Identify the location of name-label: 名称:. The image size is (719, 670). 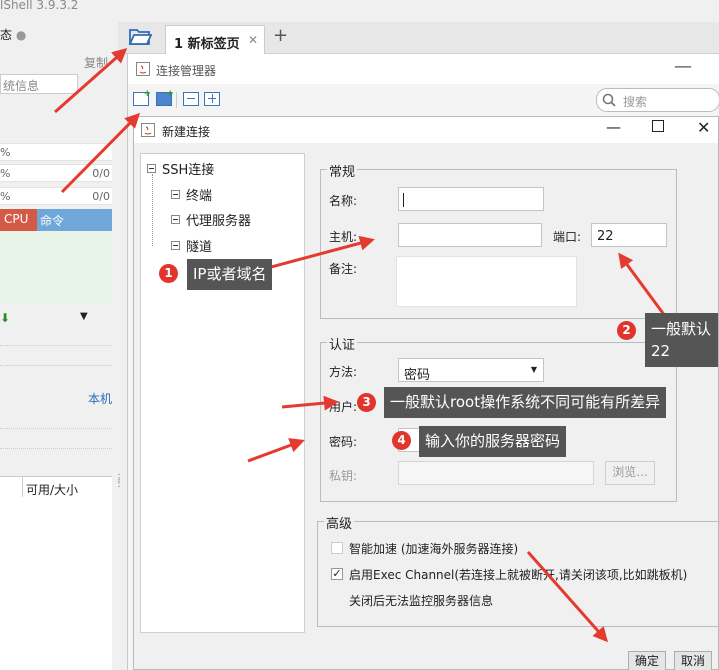
(343, 201).